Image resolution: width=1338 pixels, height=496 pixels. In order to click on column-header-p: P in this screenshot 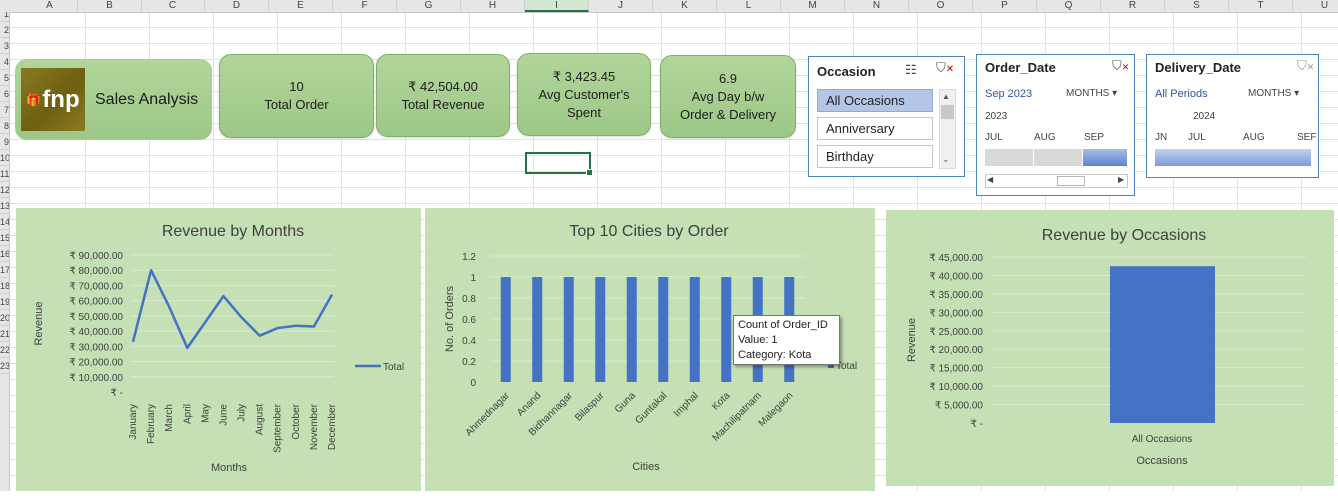, I will do `click(1005, 6)`.